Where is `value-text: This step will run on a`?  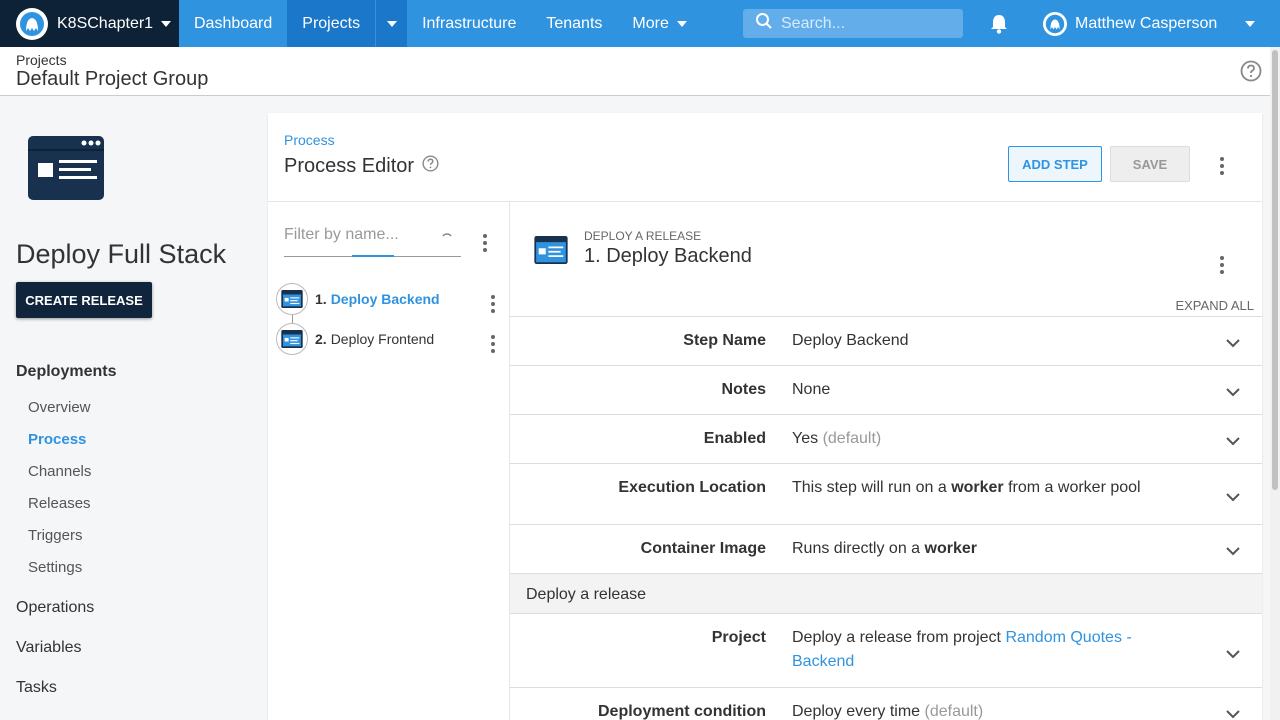
value-text: This step will run on a is located at coordinates (872, 487).